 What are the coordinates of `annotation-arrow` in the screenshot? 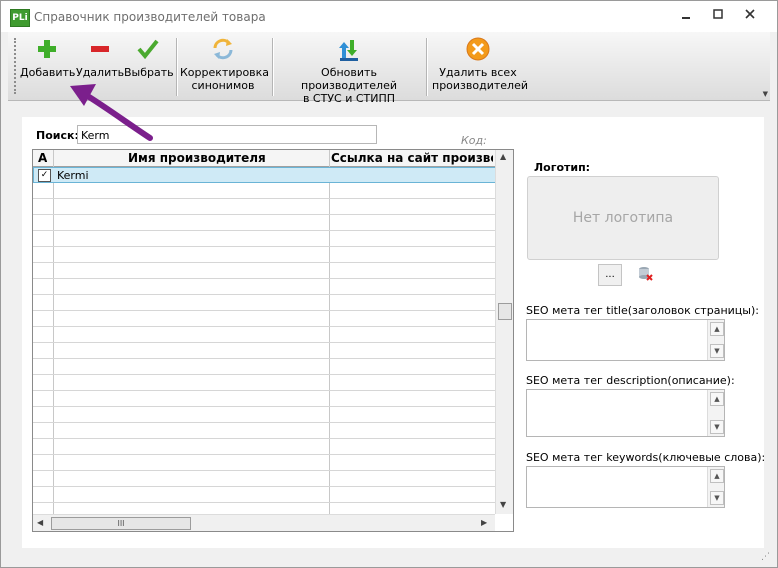 It's located at (111, 112).